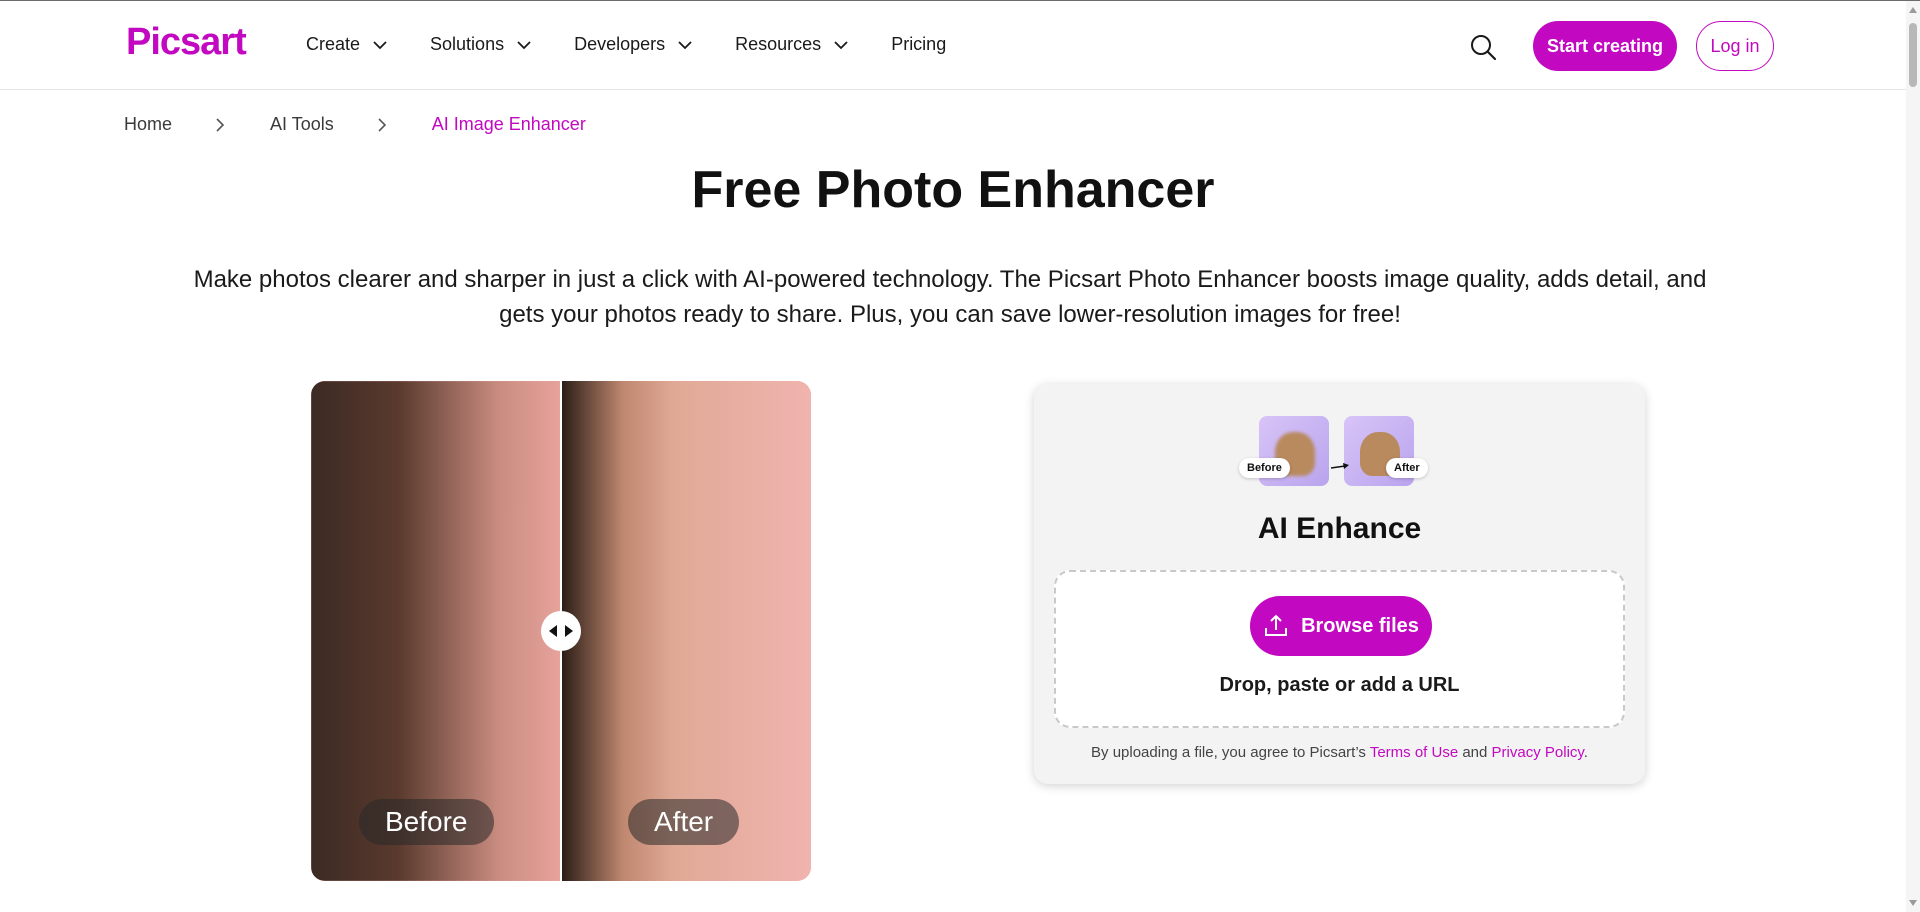 This screenshot has height=912, width=1920. I want to click on scroll-down-arrow-icon, so click(1913, 903).